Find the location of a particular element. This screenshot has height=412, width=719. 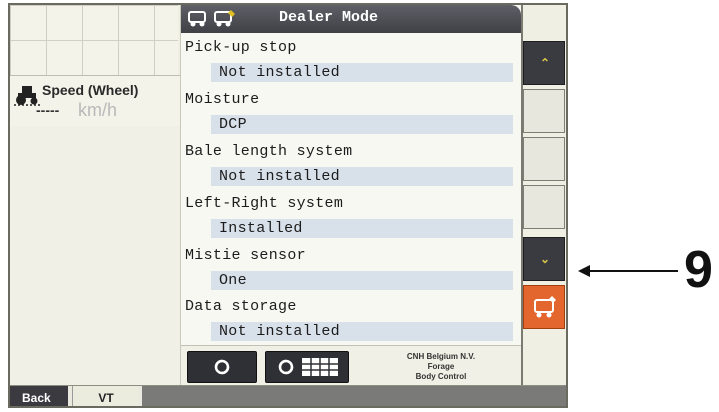

setting-label-moisture: Moisture is located at coordinates (222, 99).